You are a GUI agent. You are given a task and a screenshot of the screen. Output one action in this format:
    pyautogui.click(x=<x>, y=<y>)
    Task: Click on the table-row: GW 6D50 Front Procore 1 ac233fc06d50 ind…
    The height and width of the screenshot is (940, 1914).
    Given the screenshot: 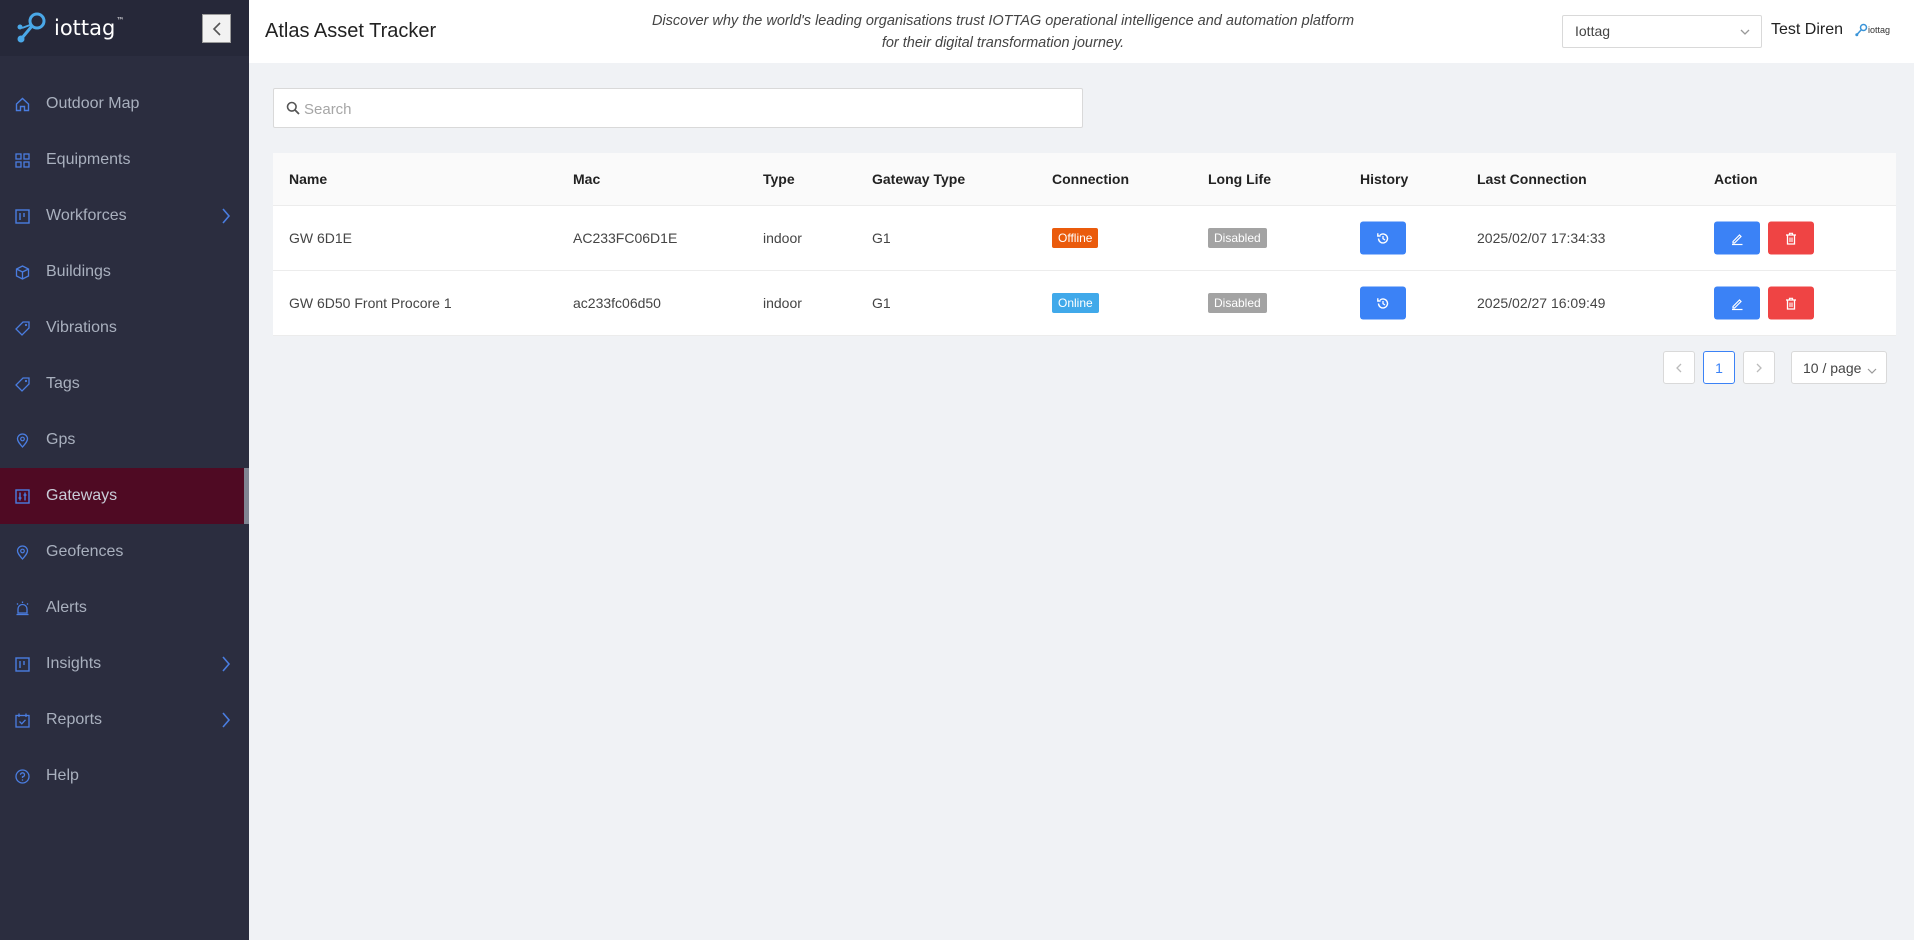 What is the action you would take?
    pyautogui.click(x=1084, y=303)
    